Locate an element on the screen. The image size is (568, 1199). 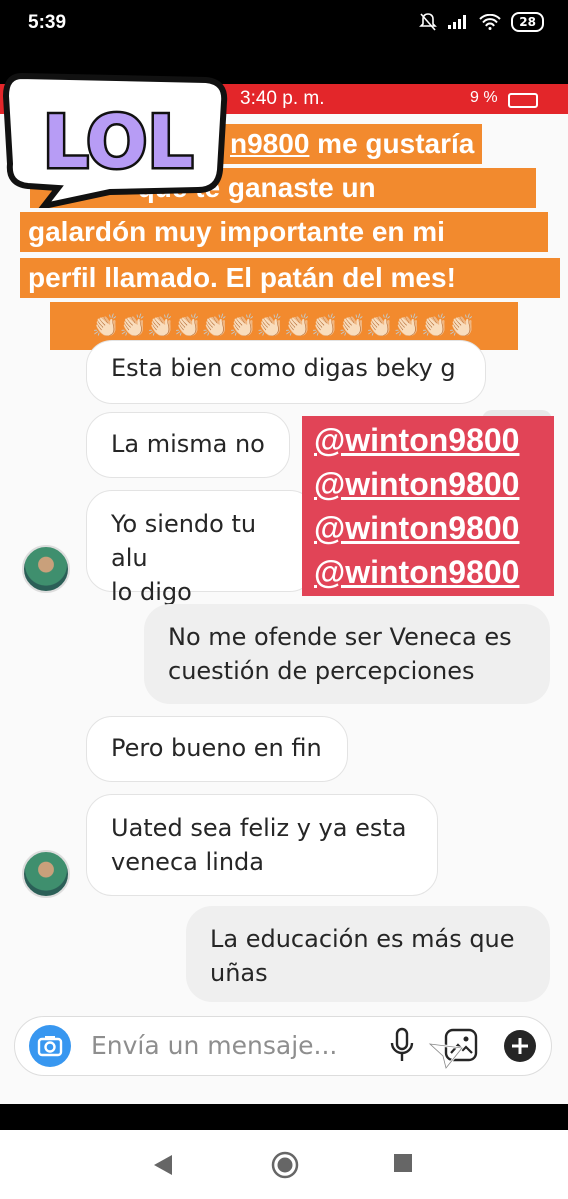
recents-icon is located at coordinates (403, 1163).